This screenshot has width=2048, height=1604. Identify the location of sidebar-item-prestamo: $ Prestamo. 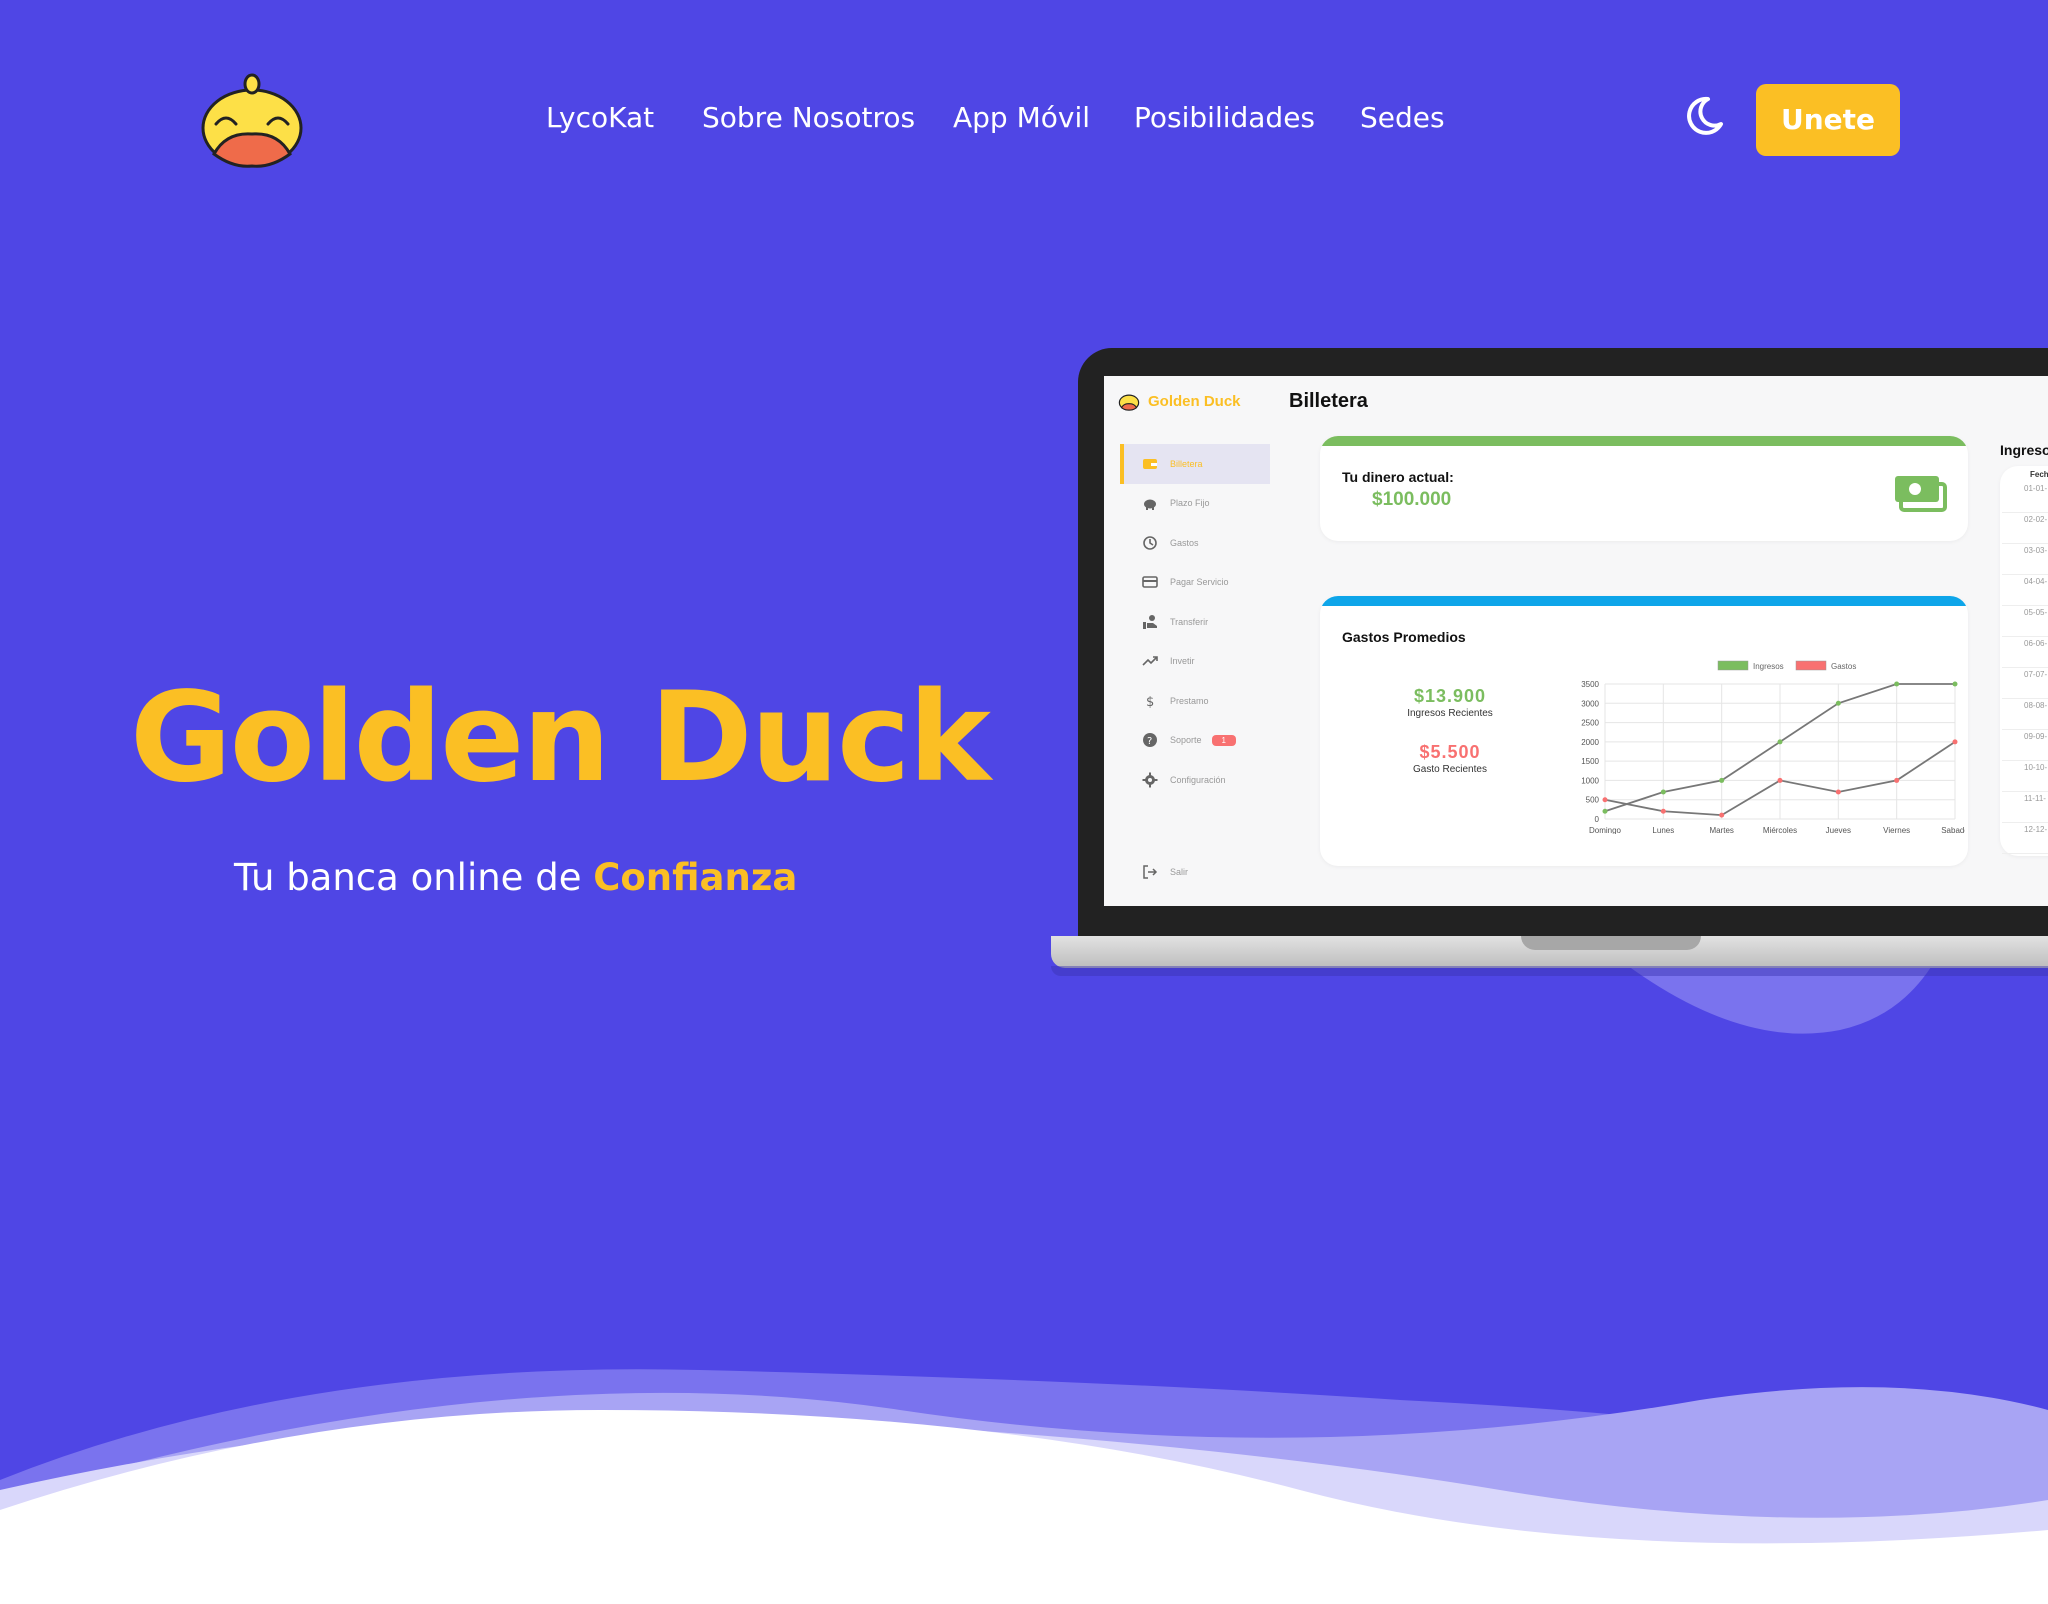
(1195, 701).